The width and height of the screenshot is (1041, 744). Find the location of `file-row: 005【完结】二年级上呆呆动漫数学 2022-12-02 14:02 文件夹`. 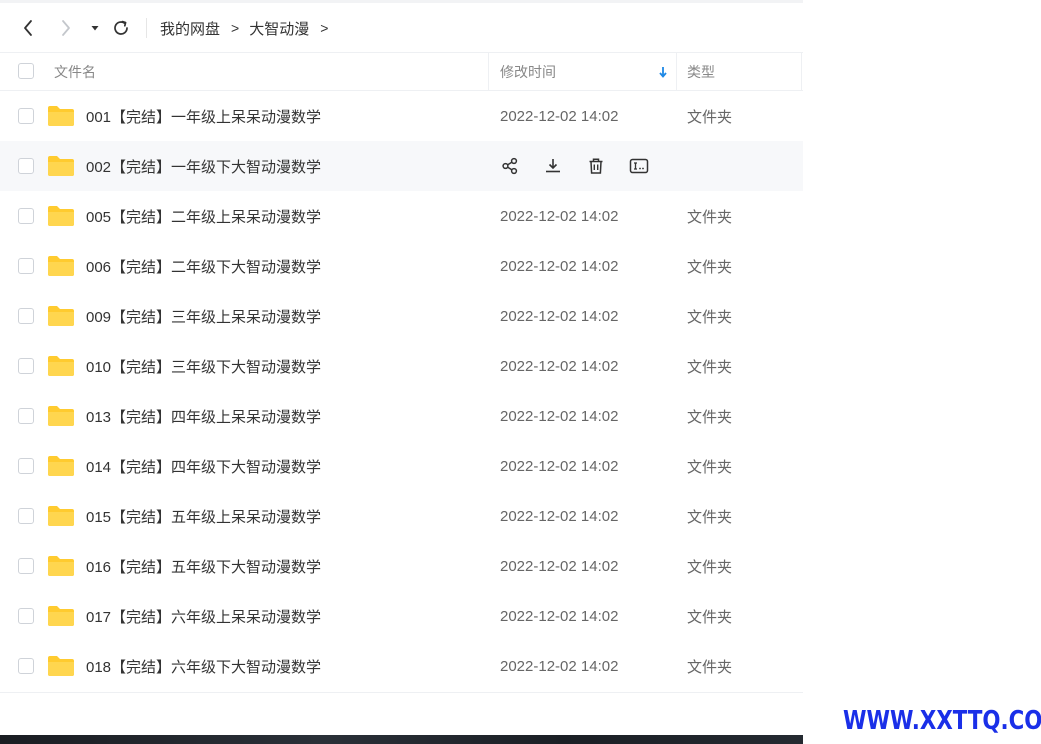

file-row: 005【完结】二年级上呆呆动漫数学 2022-12-02 14:02 文件夹 is located at coordinates (401, 216).